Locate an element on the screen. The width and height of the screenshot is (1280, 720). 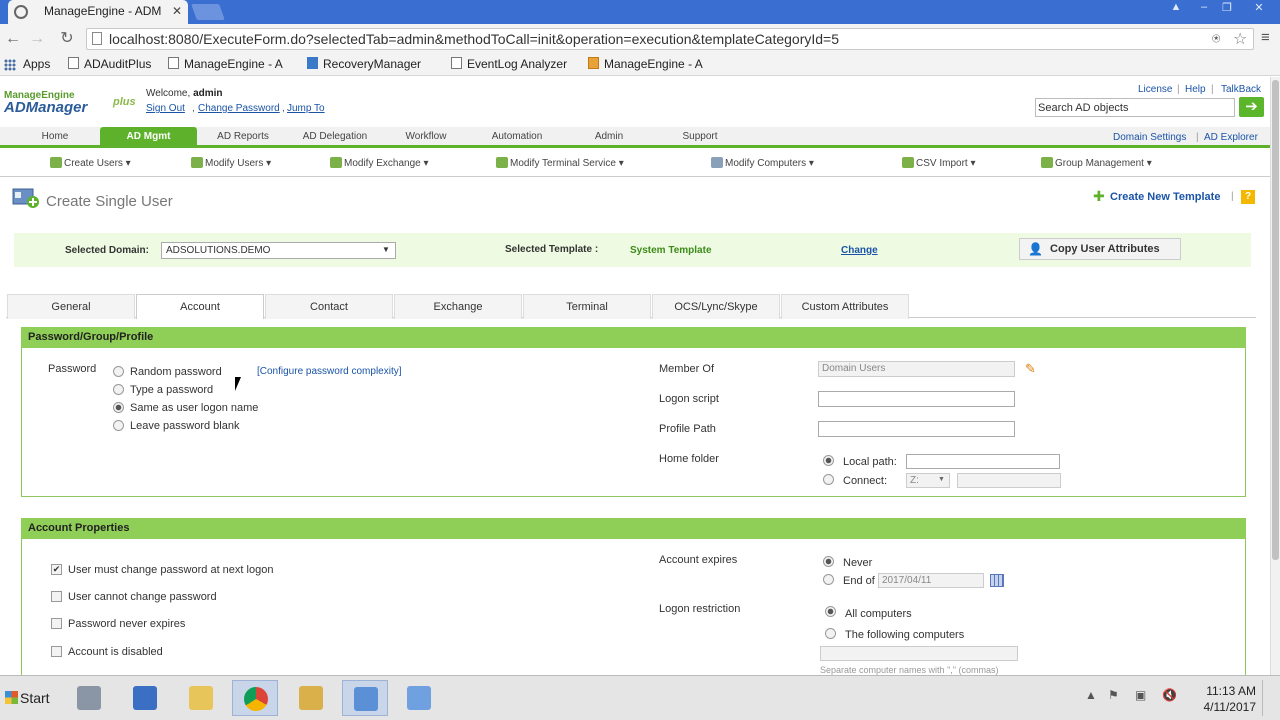
talkback-link: TalkBack is located at coordinates (1241, 89).